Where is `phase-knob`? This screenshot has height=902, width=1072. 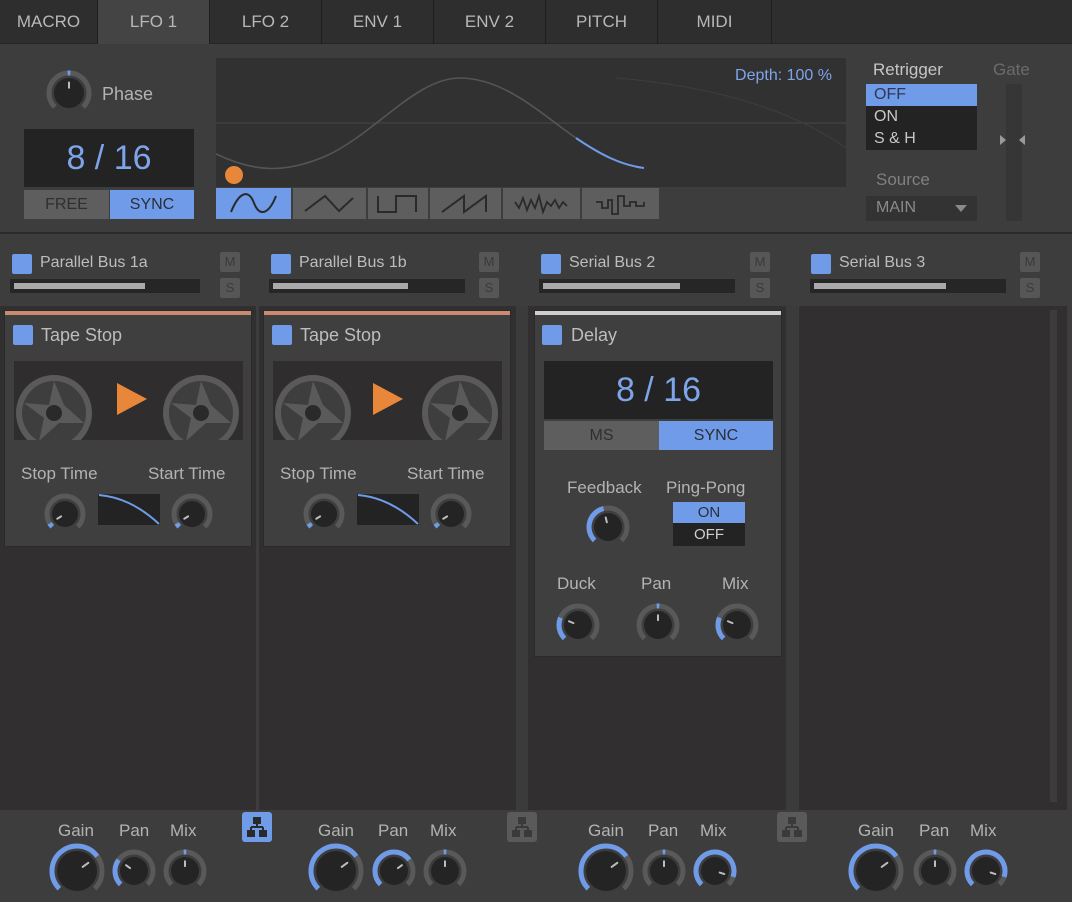 phase-knob is located at coordinates (69, 93).